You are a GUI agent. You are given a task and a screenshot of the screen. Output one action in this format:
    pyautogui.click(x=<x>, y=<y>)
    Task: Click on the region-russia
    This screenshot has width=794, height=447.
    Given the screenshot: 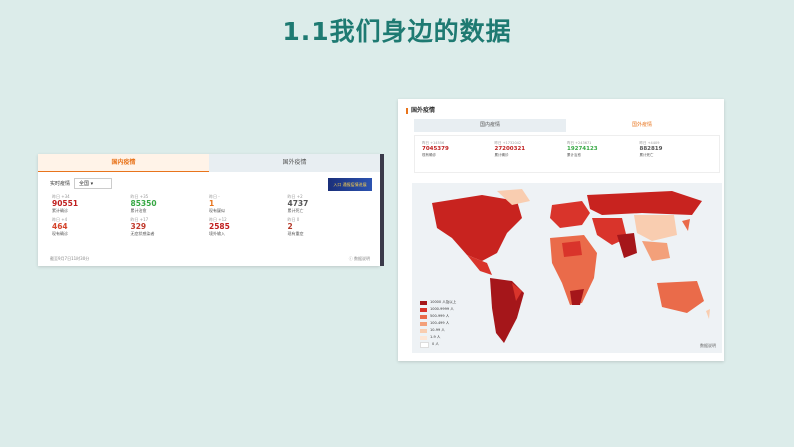 What is the action you would take?
    pyautogui.click(x=644, y=203)
    